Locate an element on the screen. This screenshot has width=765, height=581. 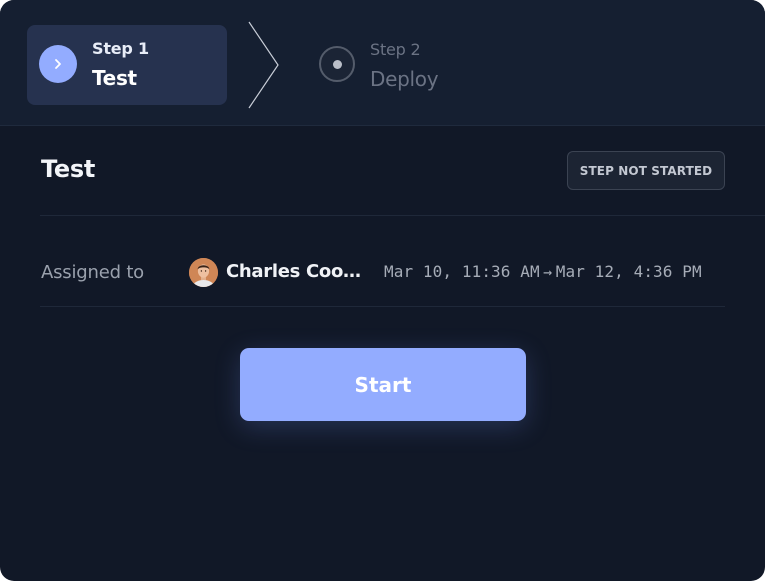
status-badge: STEP NOT STARTED is located at coordinates (646, 170).